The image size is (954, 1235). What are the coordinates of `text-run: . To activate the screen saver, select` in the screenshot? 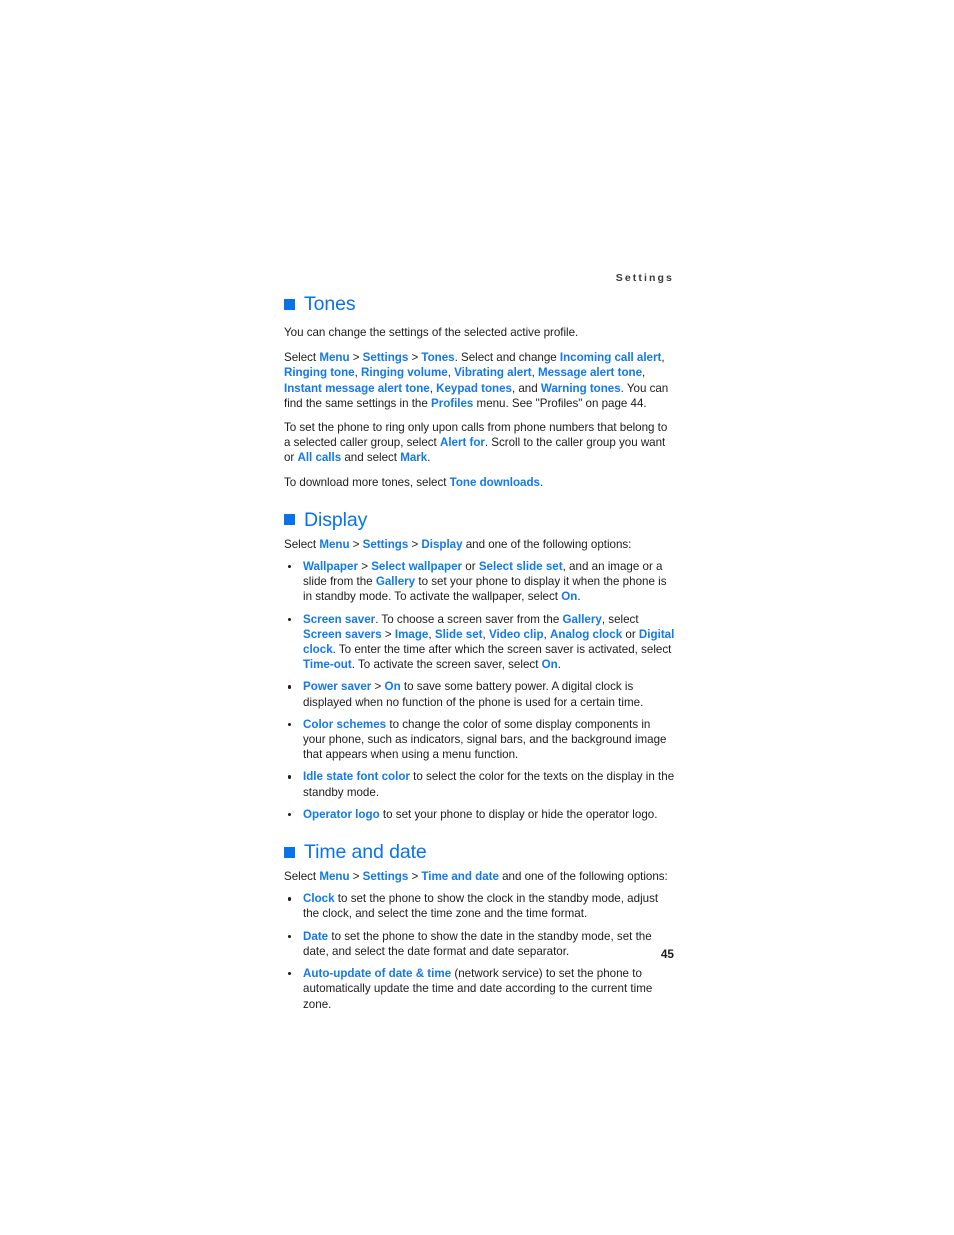 It's located at (446, 665).